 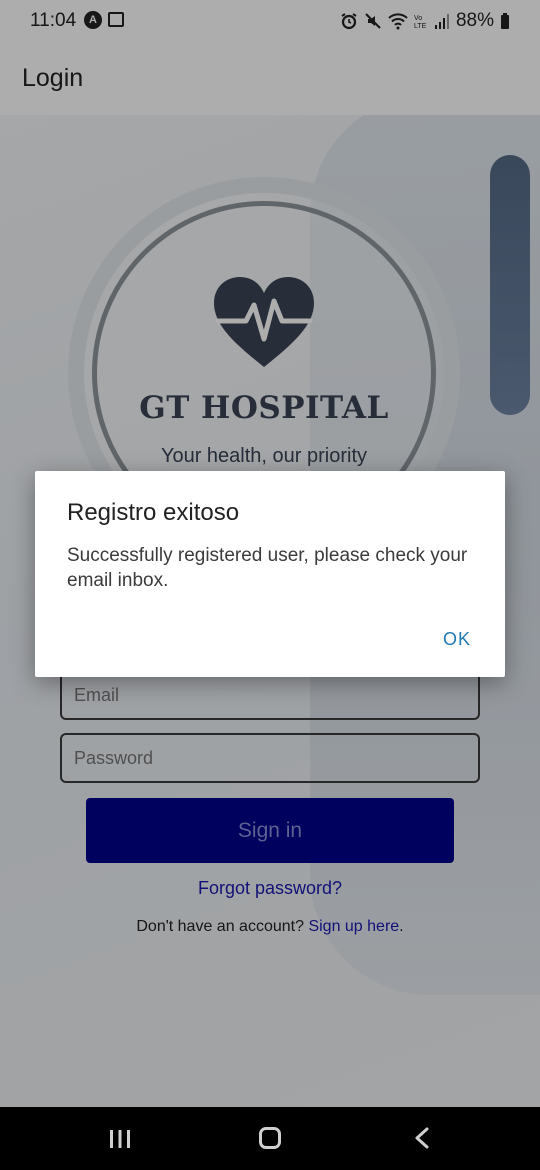 What do you see at coordinates (457, 639) in the screenshot?
I see `ok-button: OK` at bounding box center [457, 639].